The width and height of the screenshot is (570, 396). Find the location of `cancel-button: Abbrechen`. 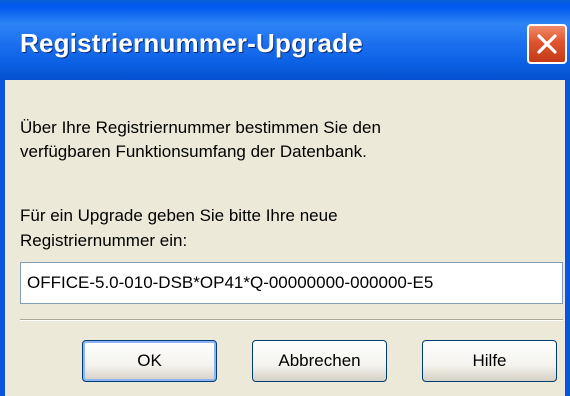

cancel-button: Abbrechen is located at coordinates (319, 361).